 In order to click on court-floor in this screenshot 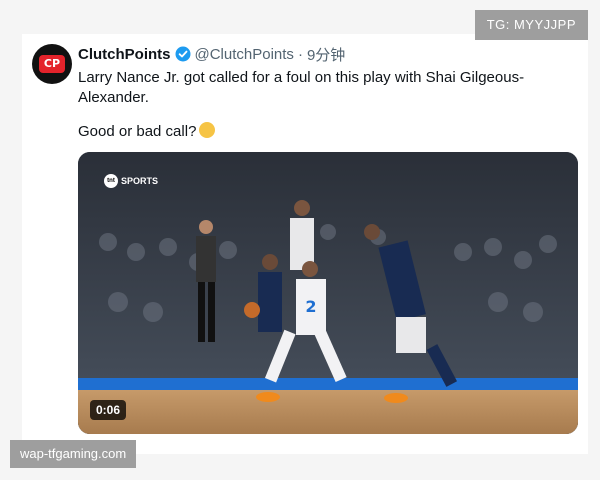, I will do `click(328, 412)`.